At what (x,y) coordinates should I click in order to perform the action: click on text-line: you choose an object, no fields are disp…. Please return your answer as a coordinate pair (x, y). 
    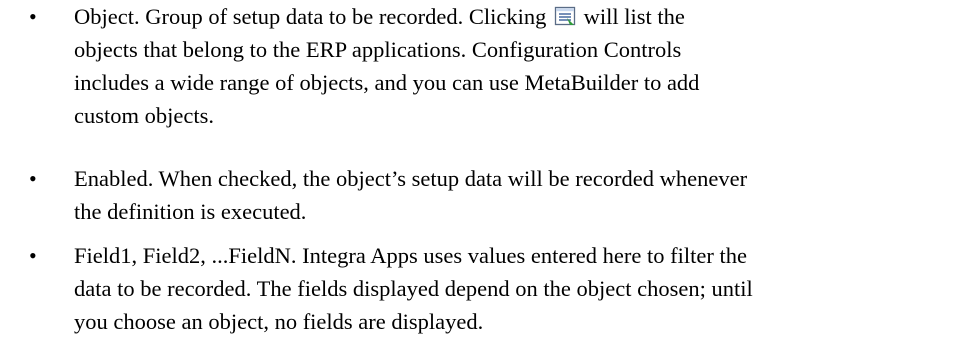
    Looking at the image, I should click on (279, 321).